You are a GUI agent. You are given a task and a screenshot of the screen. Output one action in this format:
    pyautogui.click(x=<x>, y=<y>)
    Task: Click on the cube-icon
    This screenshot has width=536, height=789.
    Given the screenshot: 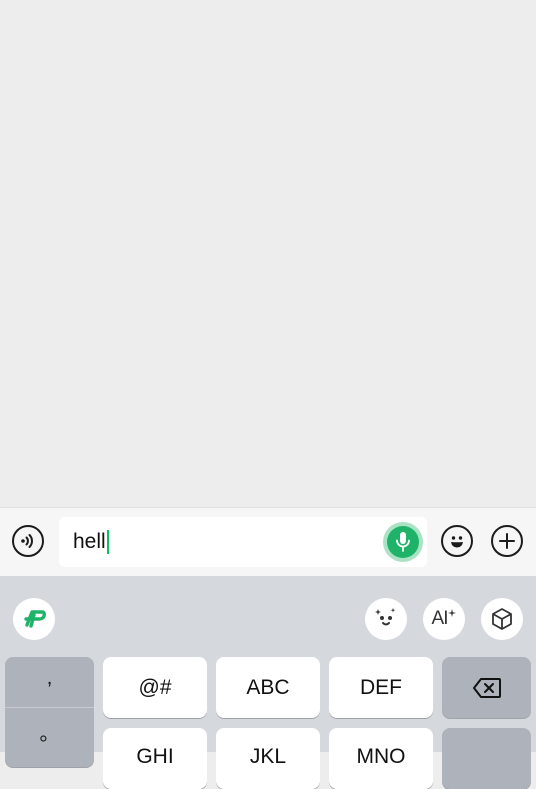 What is the action you would take?
    pyautogui.click(x=502, y=619)
    